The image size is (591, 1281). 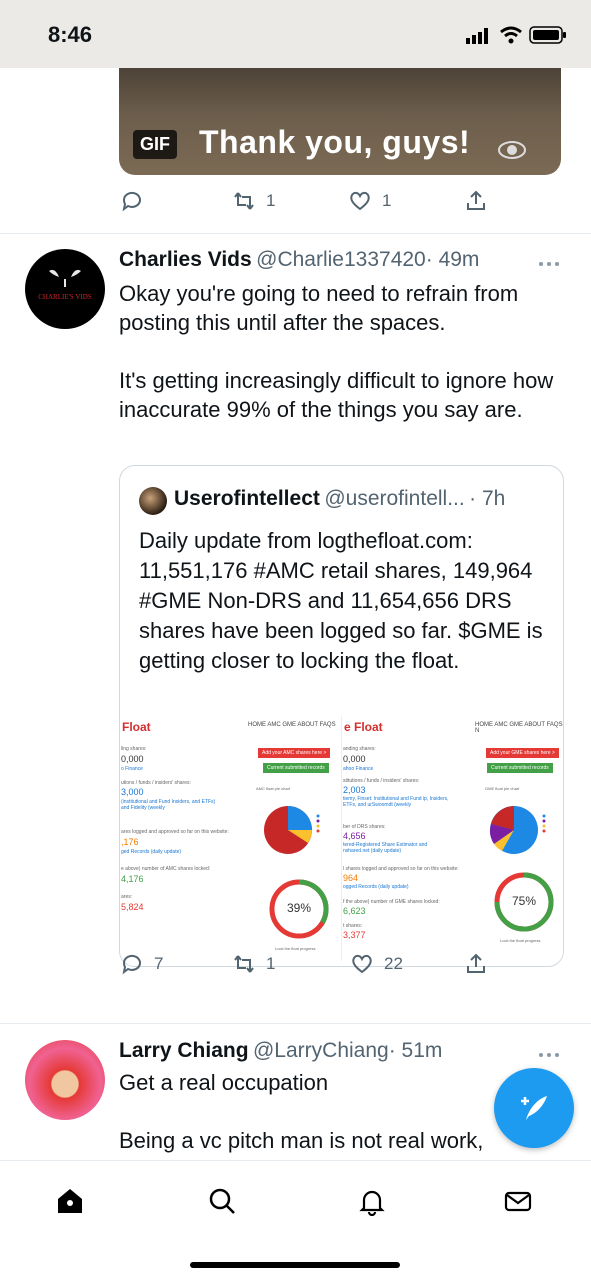 What do you see at coordinates (65, 289) in the screenshot?
I see `avatar: CHARLIE'S VIDS` at bounding box center [65, 289].